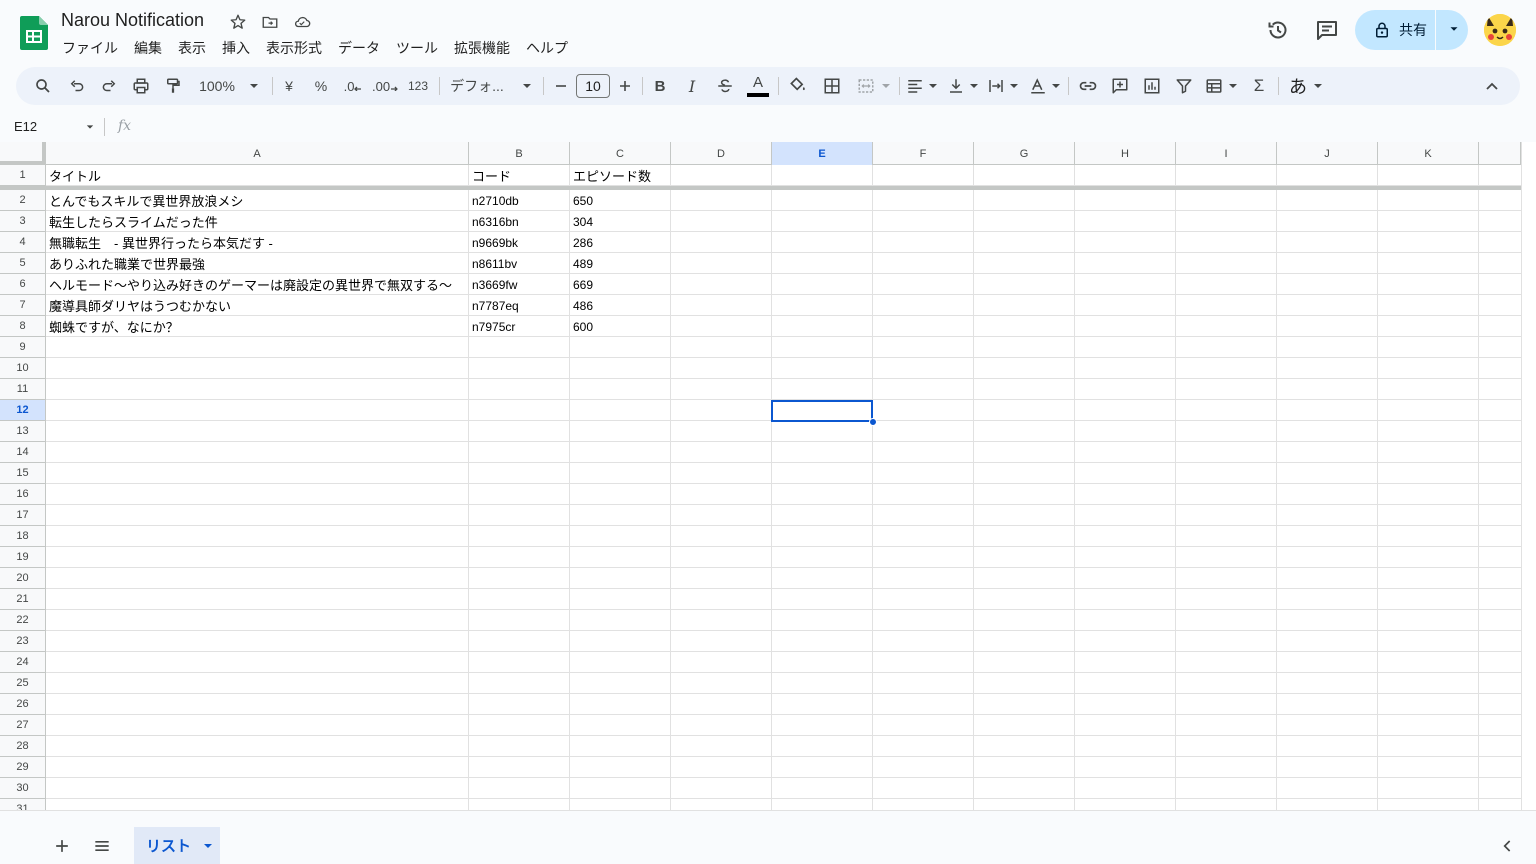 The height and width of the screenshot is (864, 1536). I want to click on search-menus-icon, so click(43, 86).